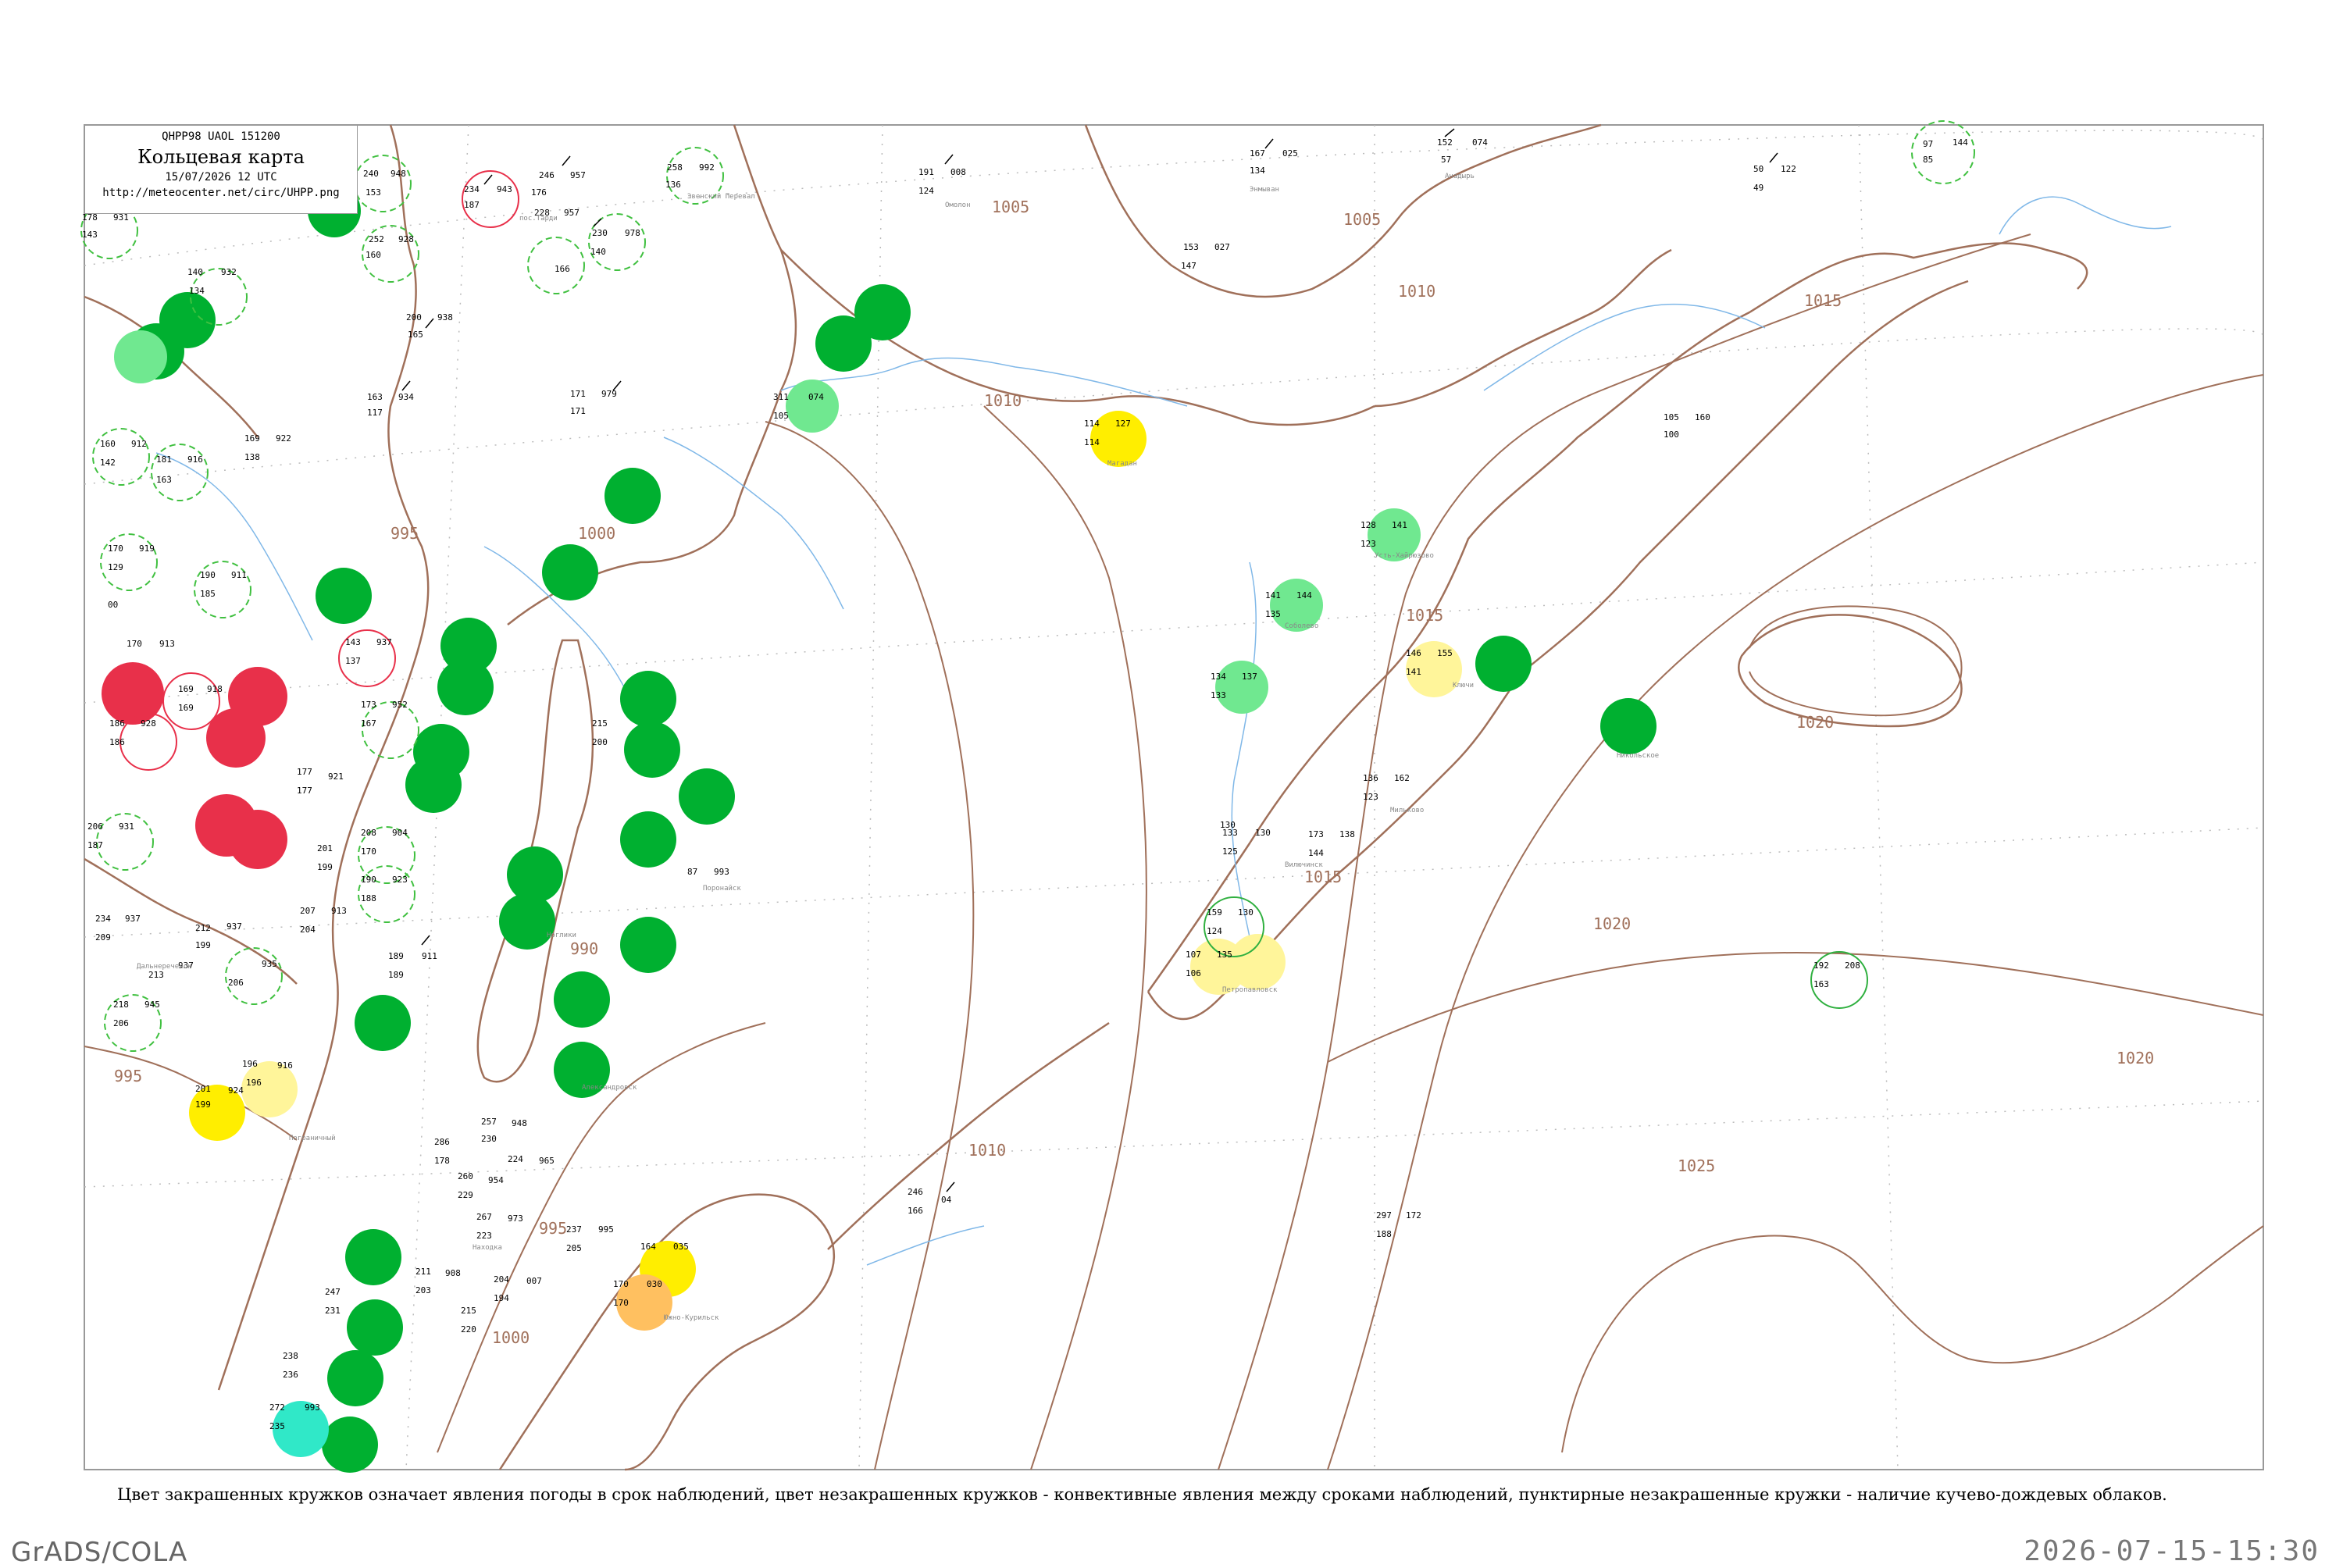 This screenshot has height=1568, width=2343. What do you see at coordinates (229, 272) in the screenshot?
I see `svg-text: 932` at bounding box center [229, 272].